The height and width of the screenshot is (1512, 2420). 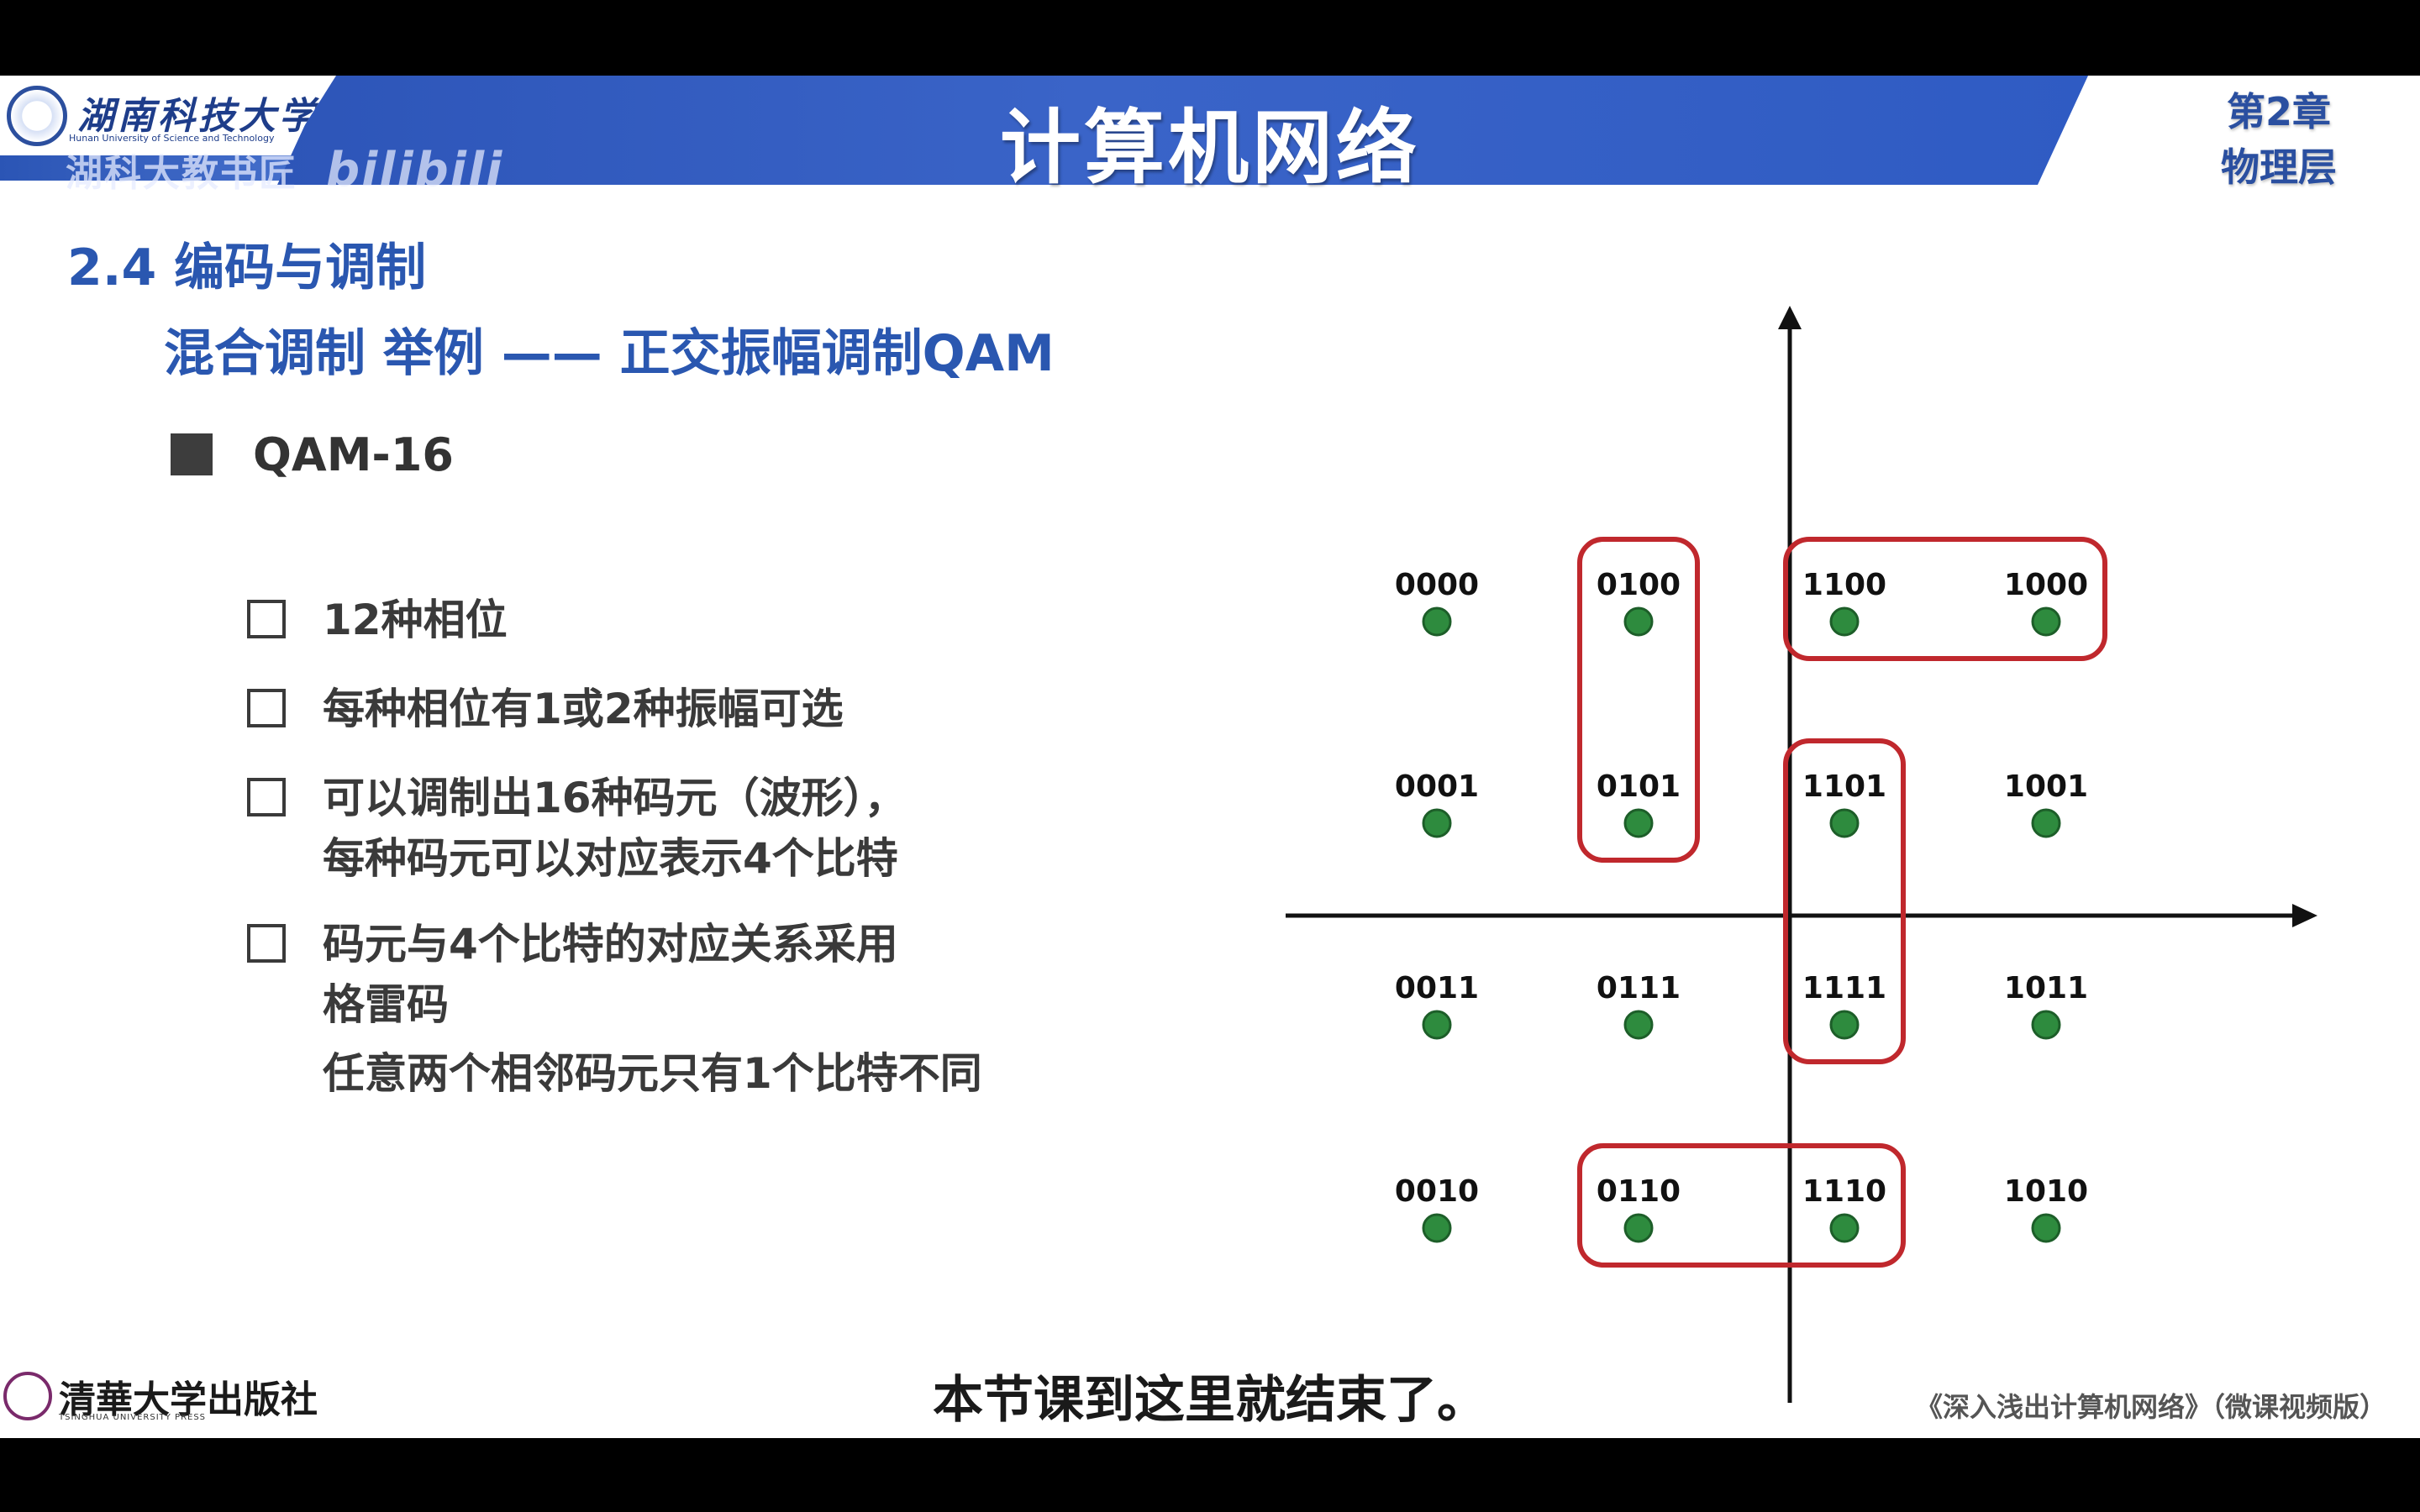 I want to click on constellation-point-label: 1010, so click(x=2046, y=1191).